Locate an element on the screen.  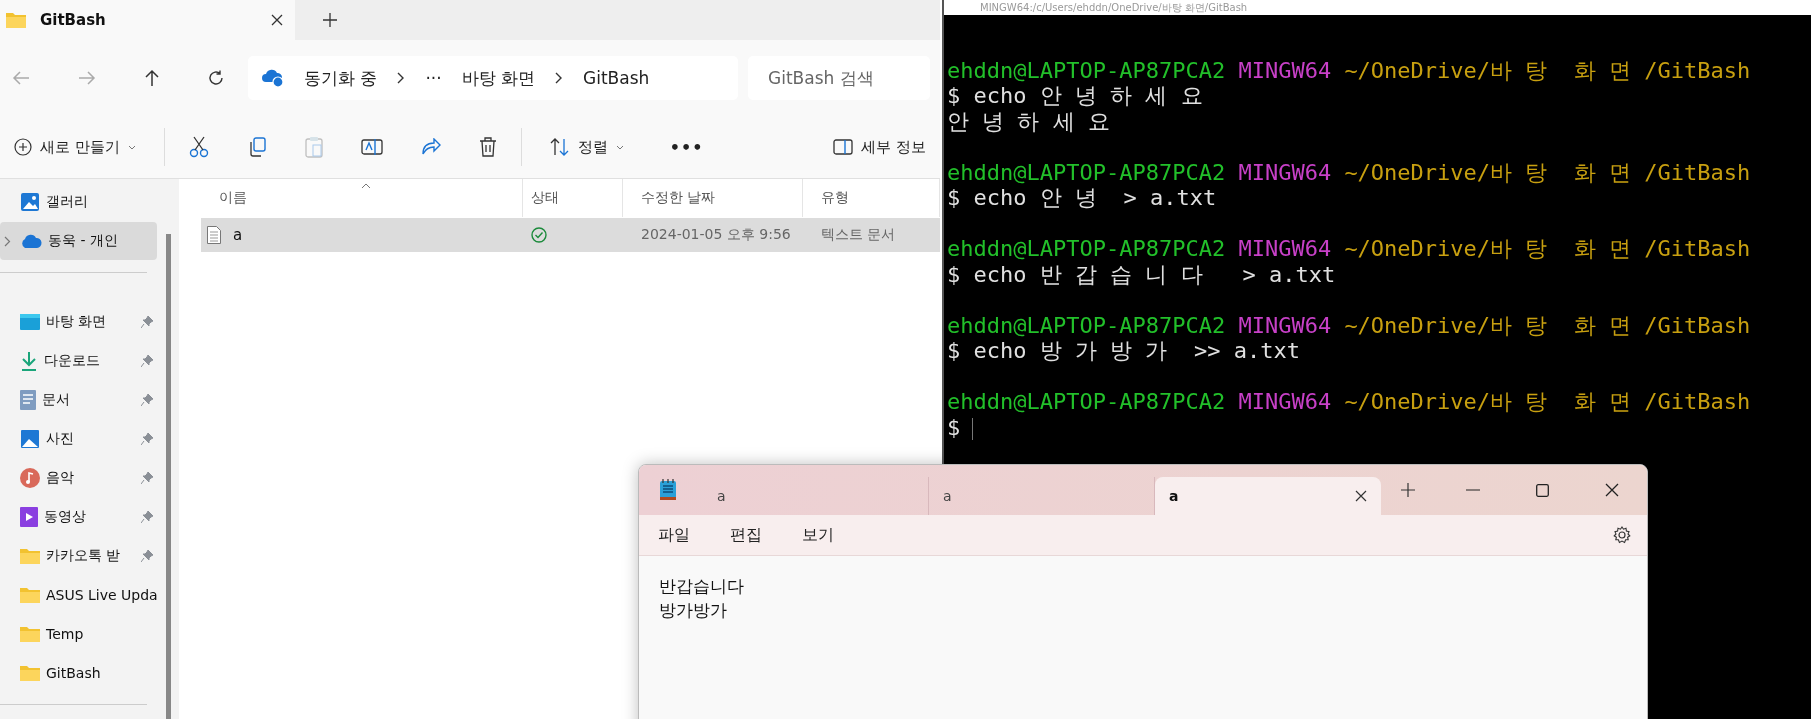
download-icon is located at coordinates (29, 361).